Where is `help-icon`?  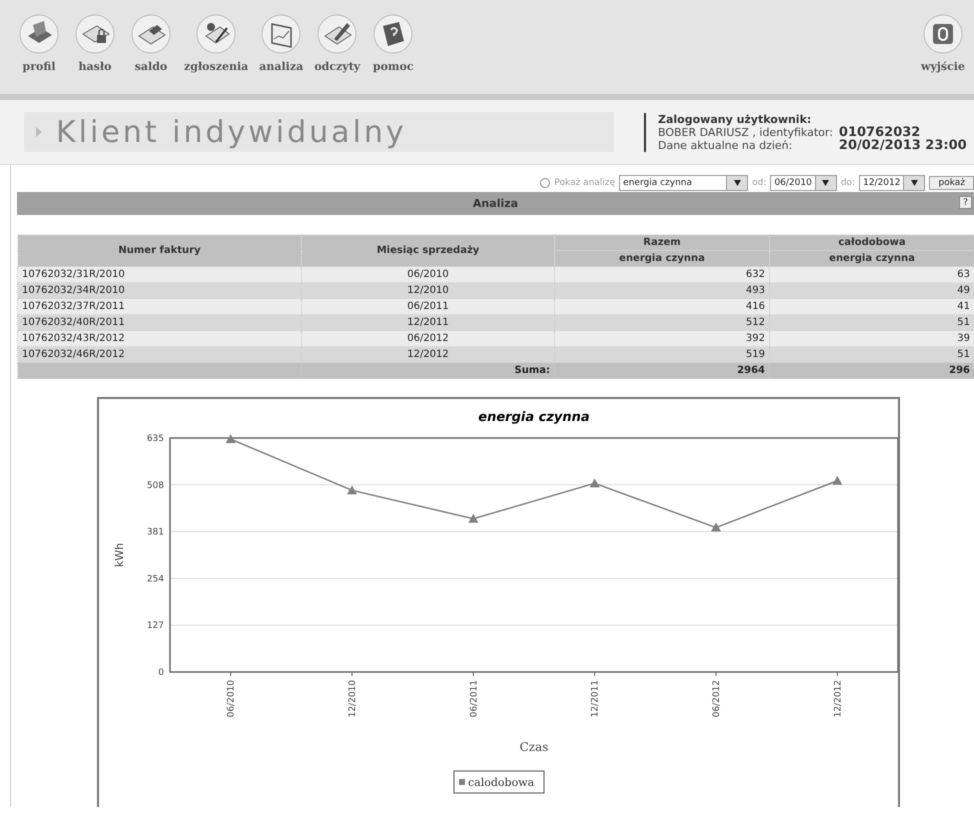 help-icon is located at coordinates (393, 34).